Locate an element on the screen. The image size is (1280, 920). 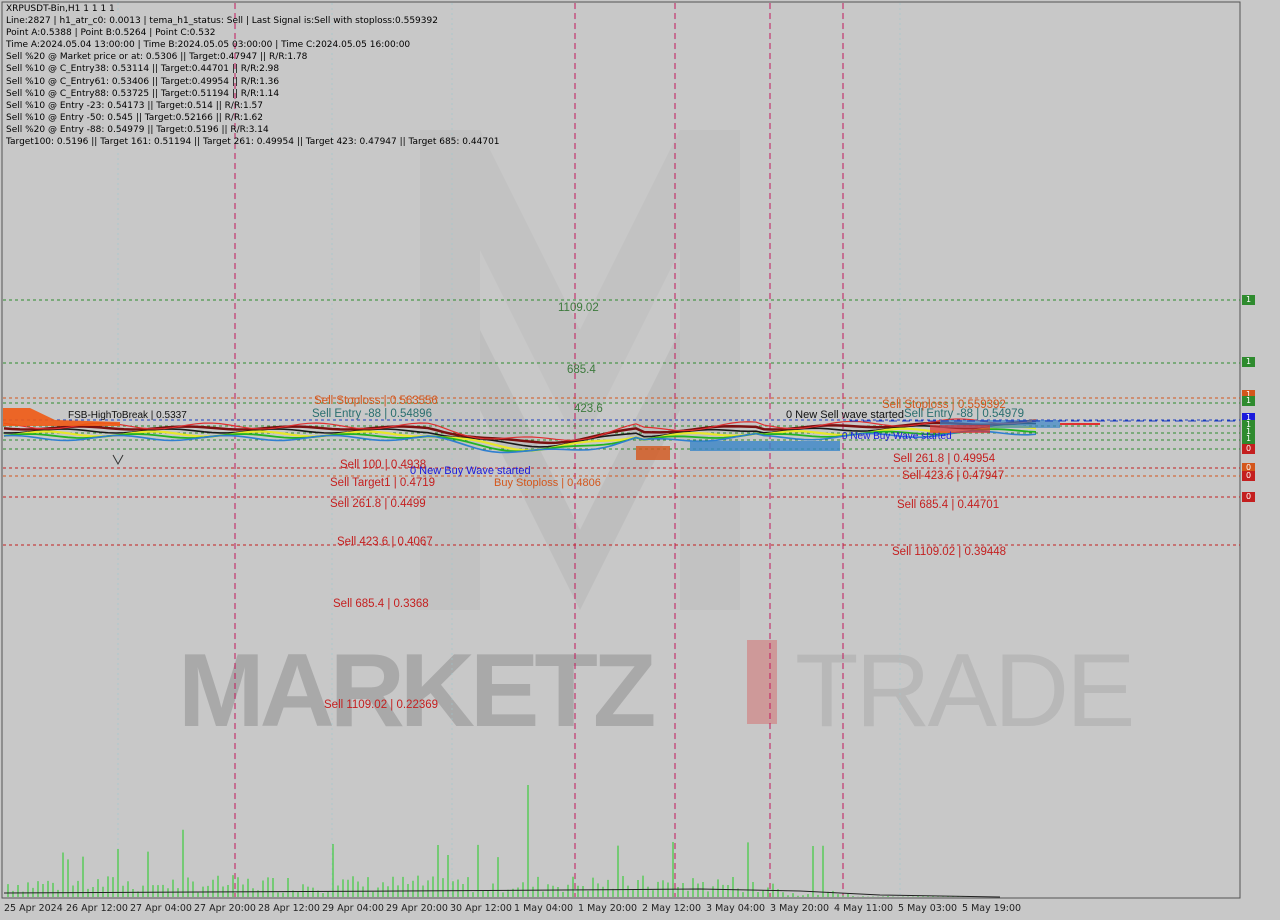
time-axis-label: 1 May 04:00 is located at coordinates (544, 908).